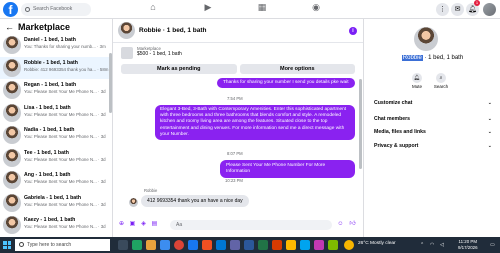 The height and width of the screenshot is (253, 500). I want to click on info-icon: i, so click(353, 31).